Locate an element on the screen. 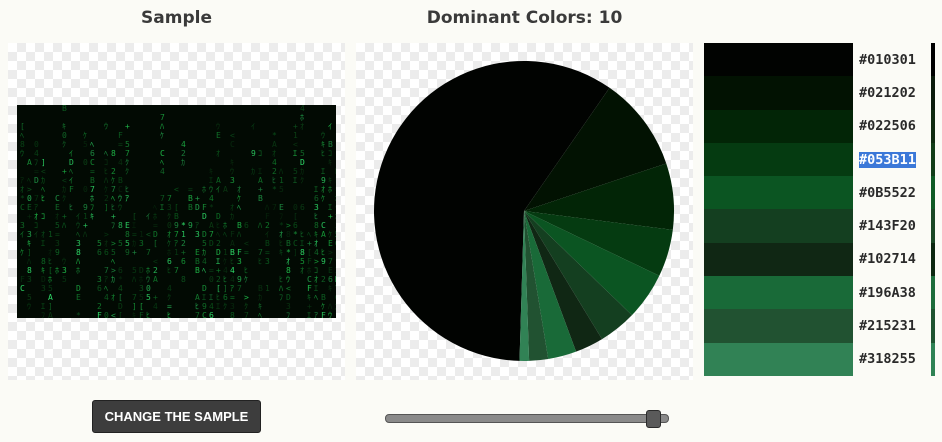 The width and height of the screenshot is (942, 442). swatch-edge-strip is located at coordinates (933, 326).